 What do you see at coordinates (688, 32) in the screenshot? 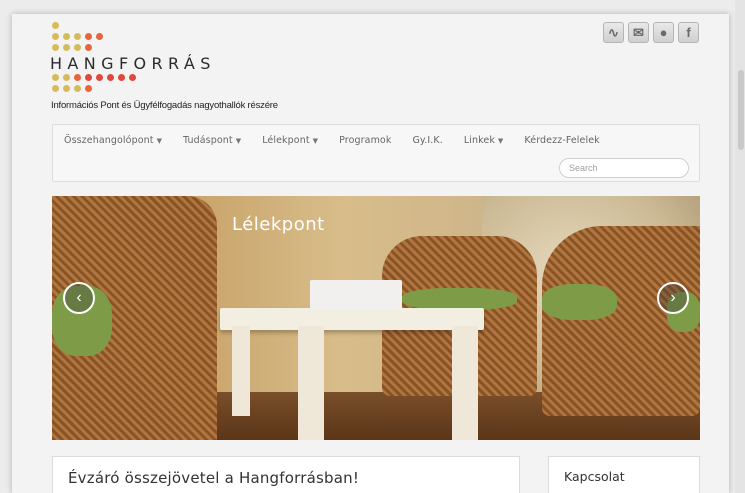
I see `facebook-icon: f` at bounding box center [688, 32].